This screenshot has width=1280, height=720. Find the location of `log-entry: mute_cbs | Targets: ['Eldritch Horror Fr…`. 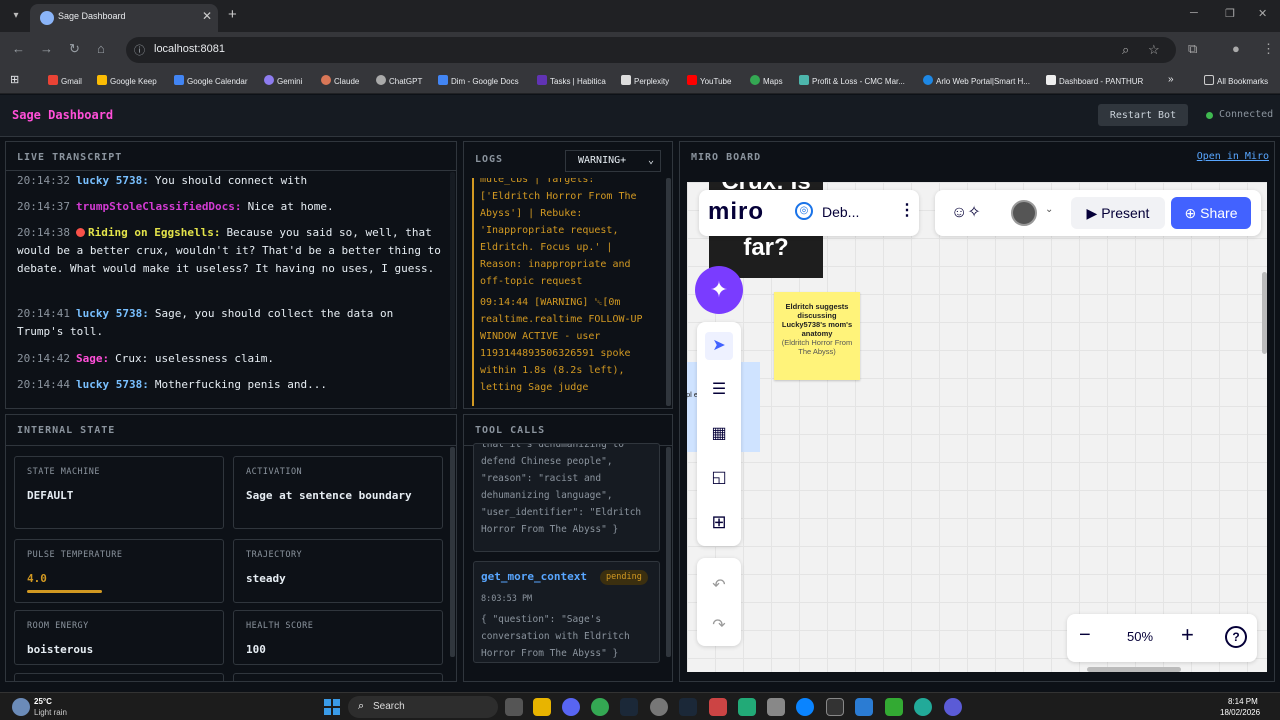

log-entry: mute_cbs | Targets: ['Eldritch Horror Fr… is located at coordinates (558, 232).